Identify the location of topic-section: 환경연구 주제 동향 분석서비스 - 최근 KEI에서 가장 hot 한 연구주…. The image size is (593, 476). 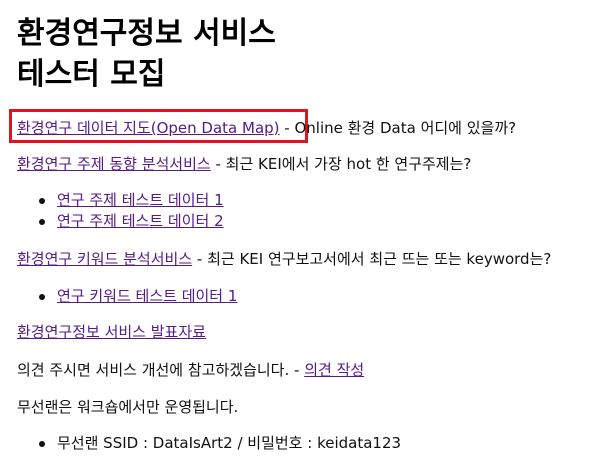
(244, 164).